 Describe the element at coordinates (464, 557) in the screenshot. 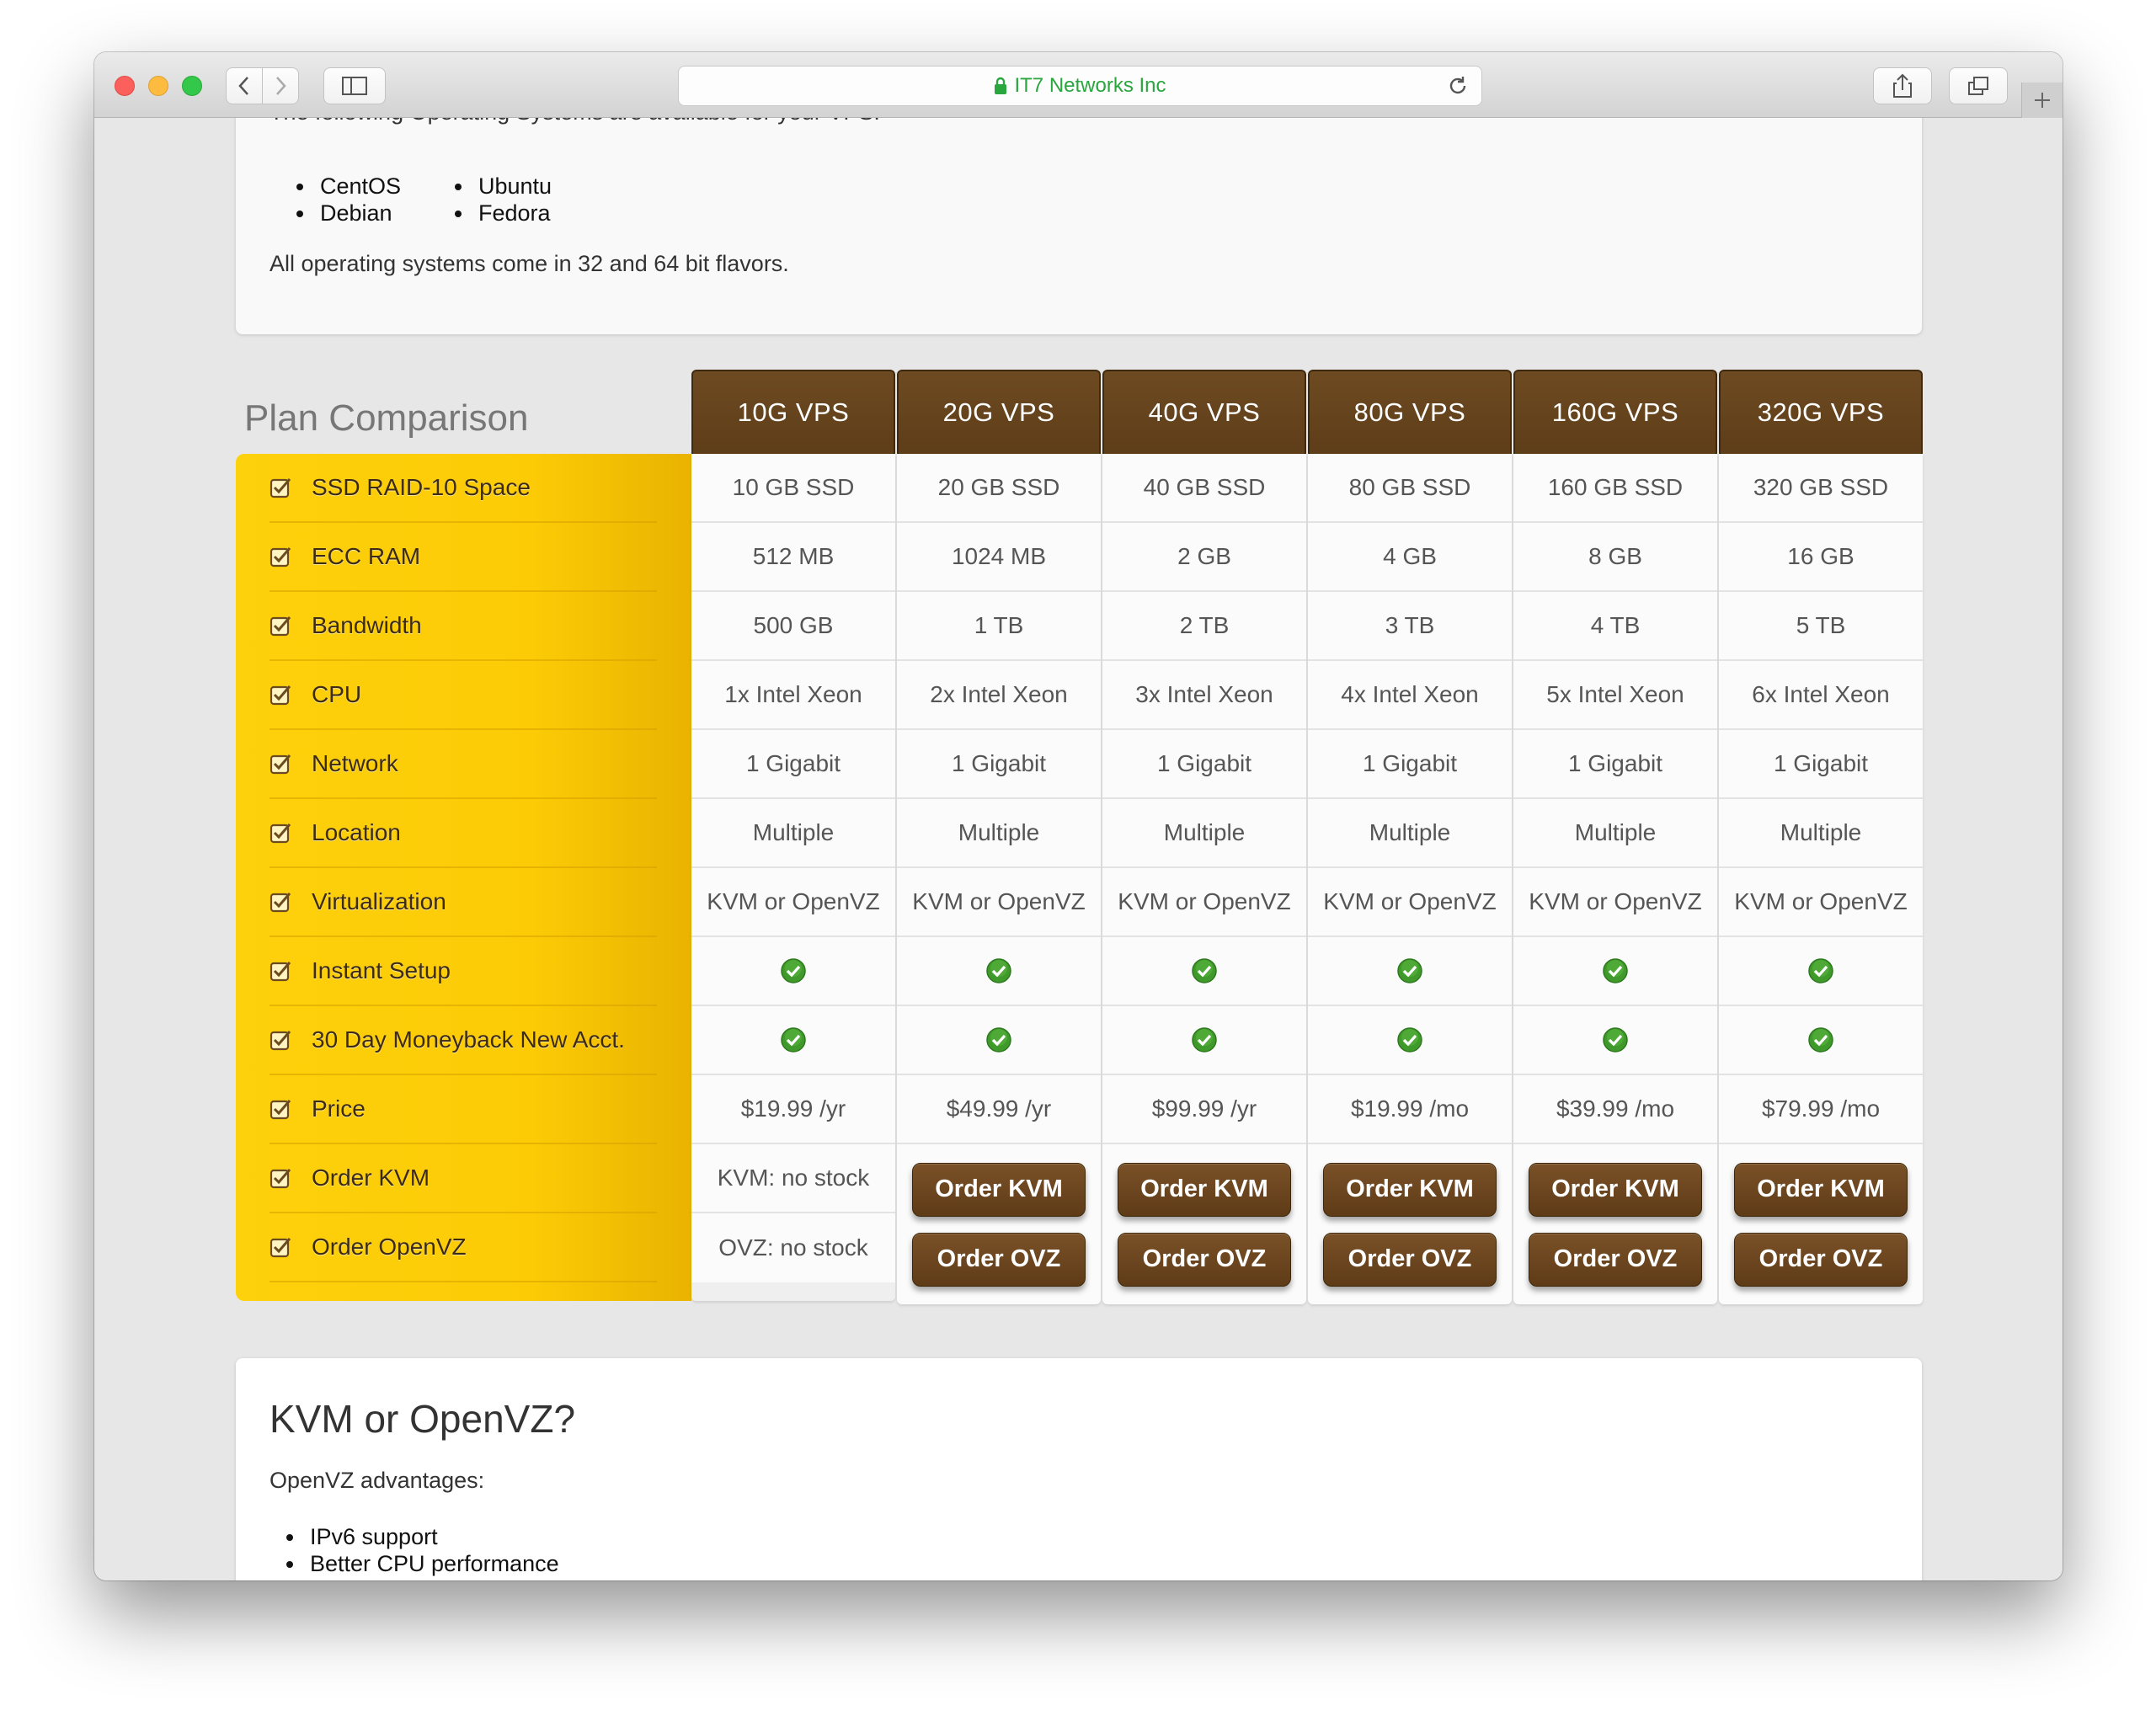

I see `feature-row: ECC RAM` at that location.